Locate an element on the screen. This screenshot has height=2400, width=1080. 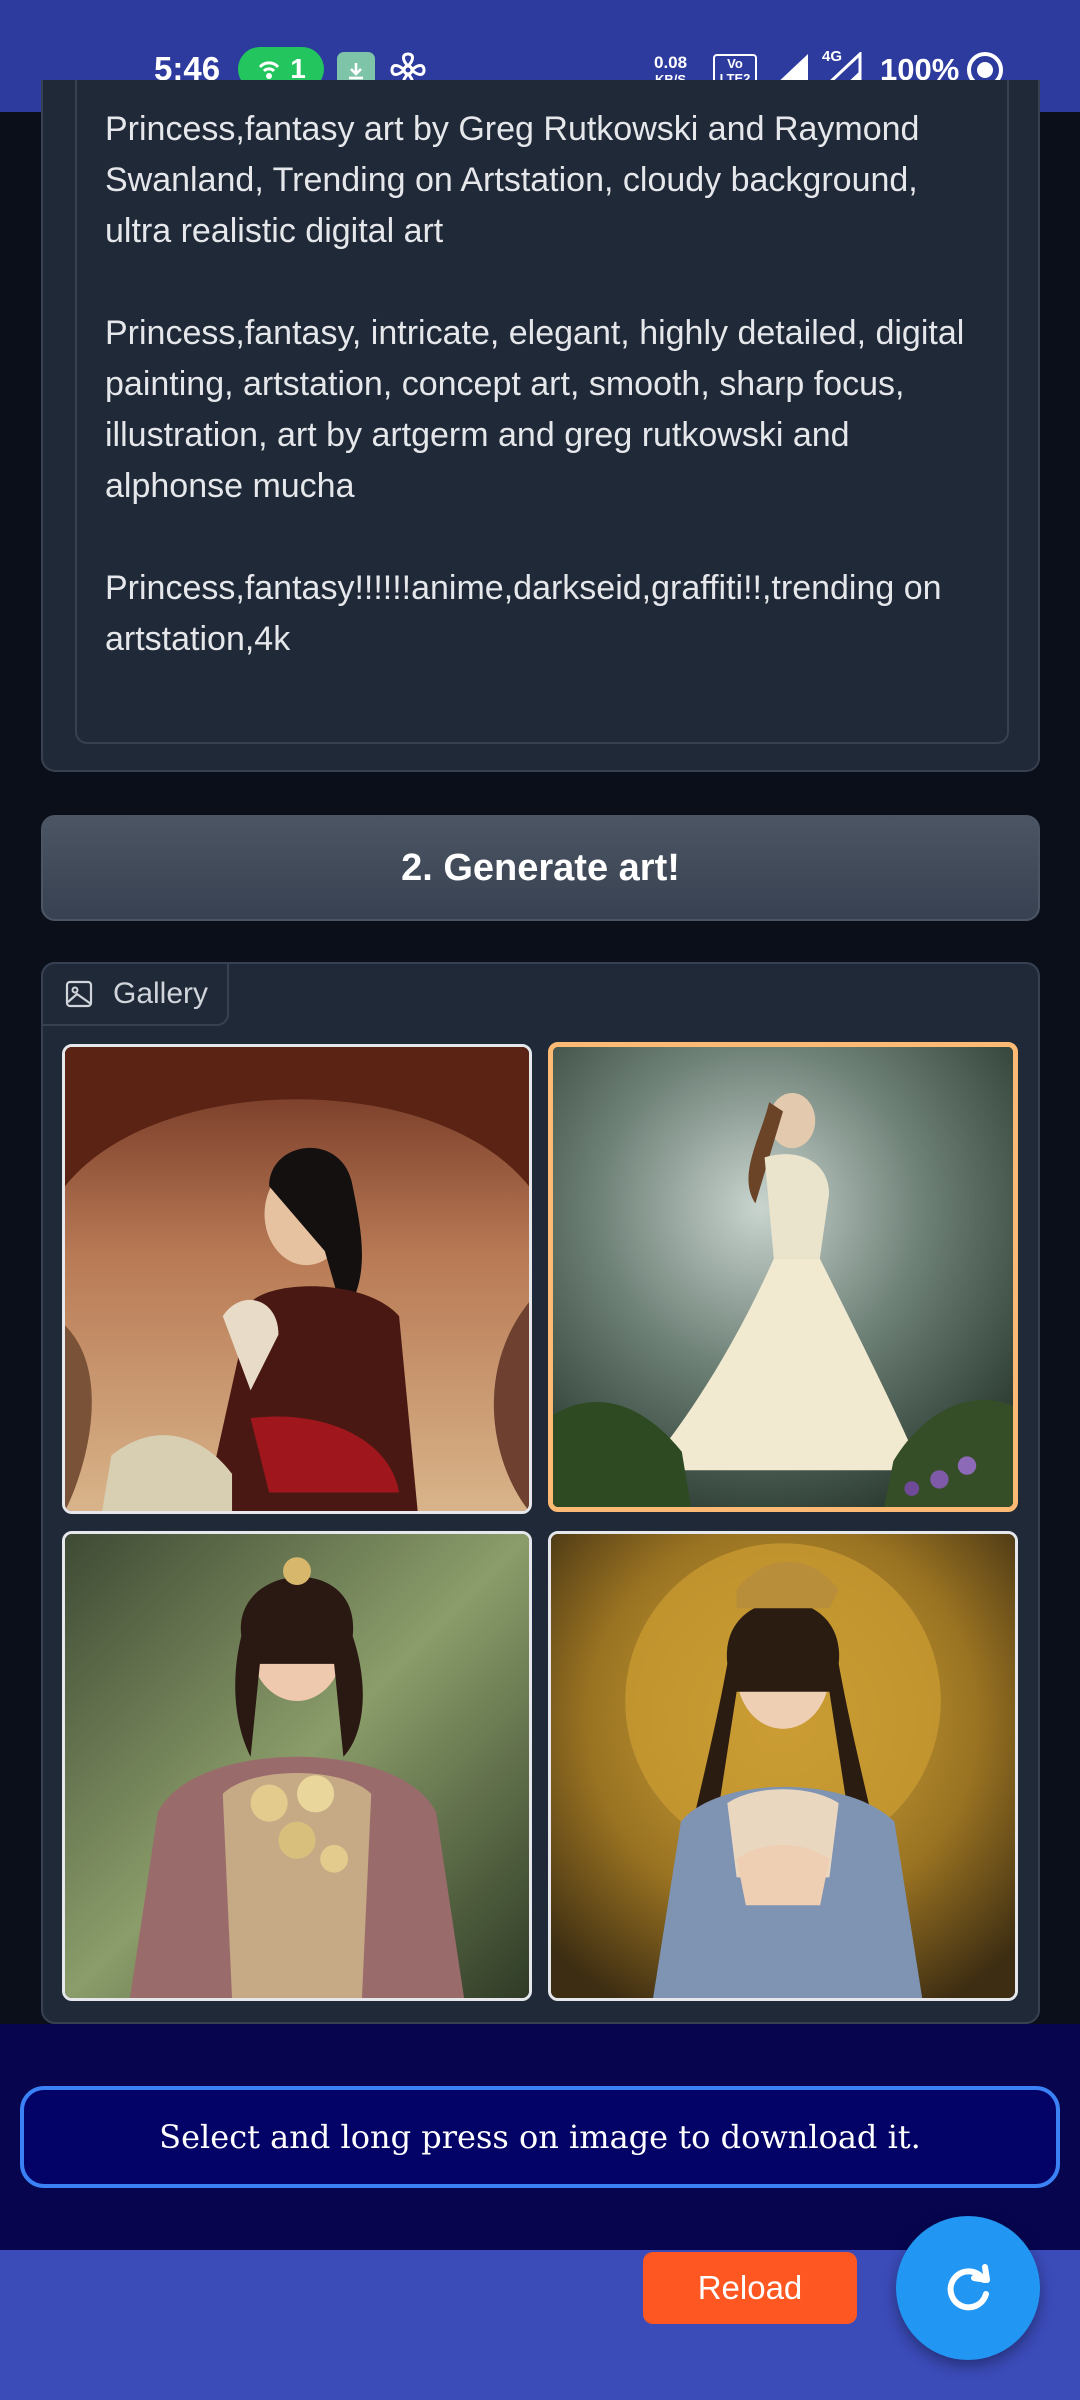
refresh-fab is located at coordinates (968, 2288).